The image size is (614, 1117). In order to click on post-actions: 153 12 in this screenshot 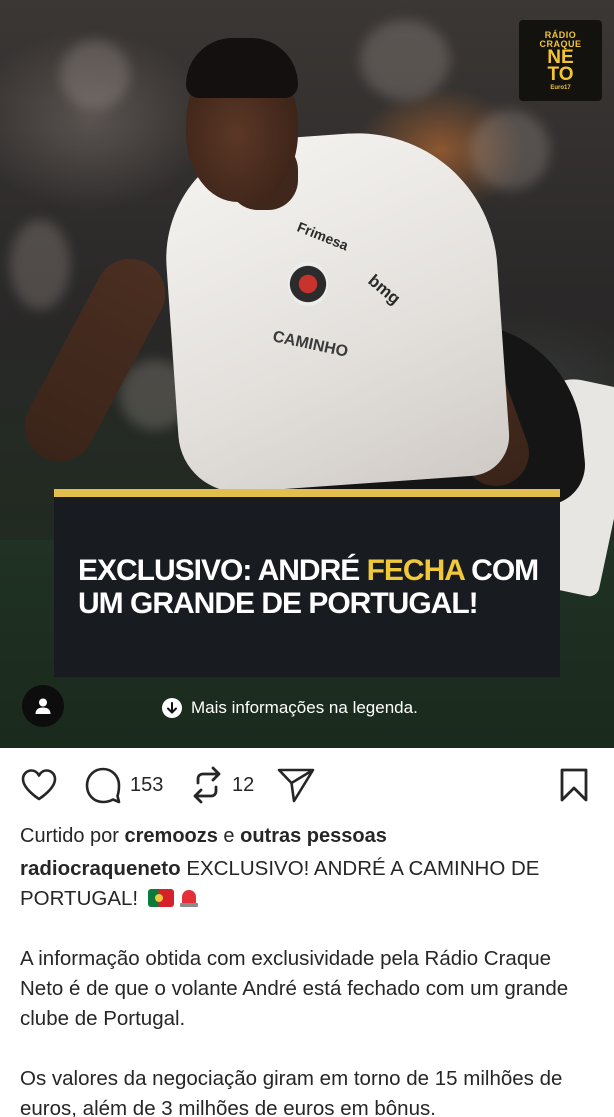, I will do `click(307, 785)`.